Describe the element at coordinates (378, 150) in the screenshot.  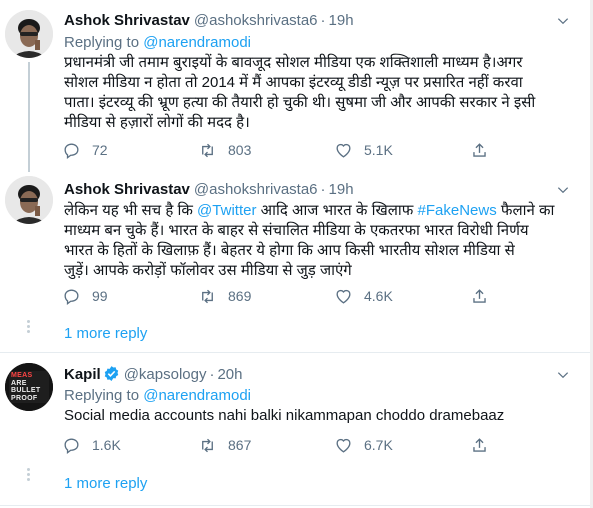
I see `like-count: 5.1K` at that location.